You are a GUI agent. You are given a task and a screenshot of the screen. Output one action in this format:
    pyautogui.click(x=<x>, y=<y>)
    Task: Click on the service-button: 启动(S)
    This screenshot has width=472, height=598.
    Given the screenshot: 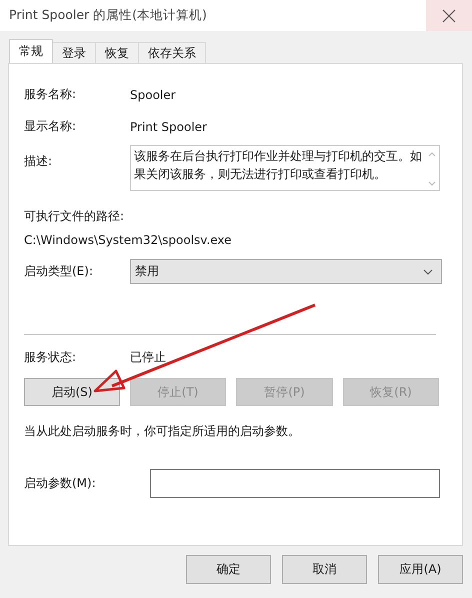 What is the action you would take?
    pyautogui.click(x=72, y=392)
    